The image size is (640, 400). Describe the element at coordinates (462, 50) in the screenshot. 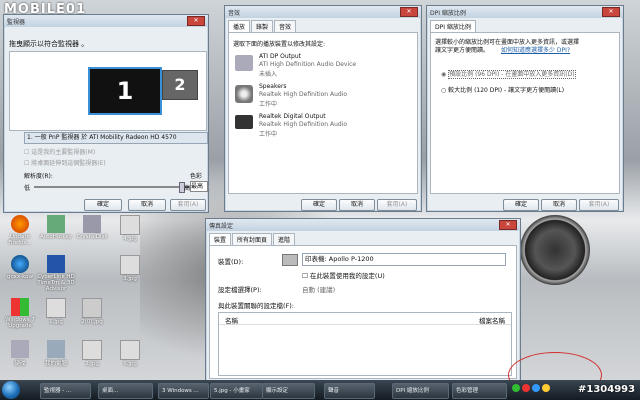

I see `dpi-desc-2: 讓文字更方便閱讀。` at that location.